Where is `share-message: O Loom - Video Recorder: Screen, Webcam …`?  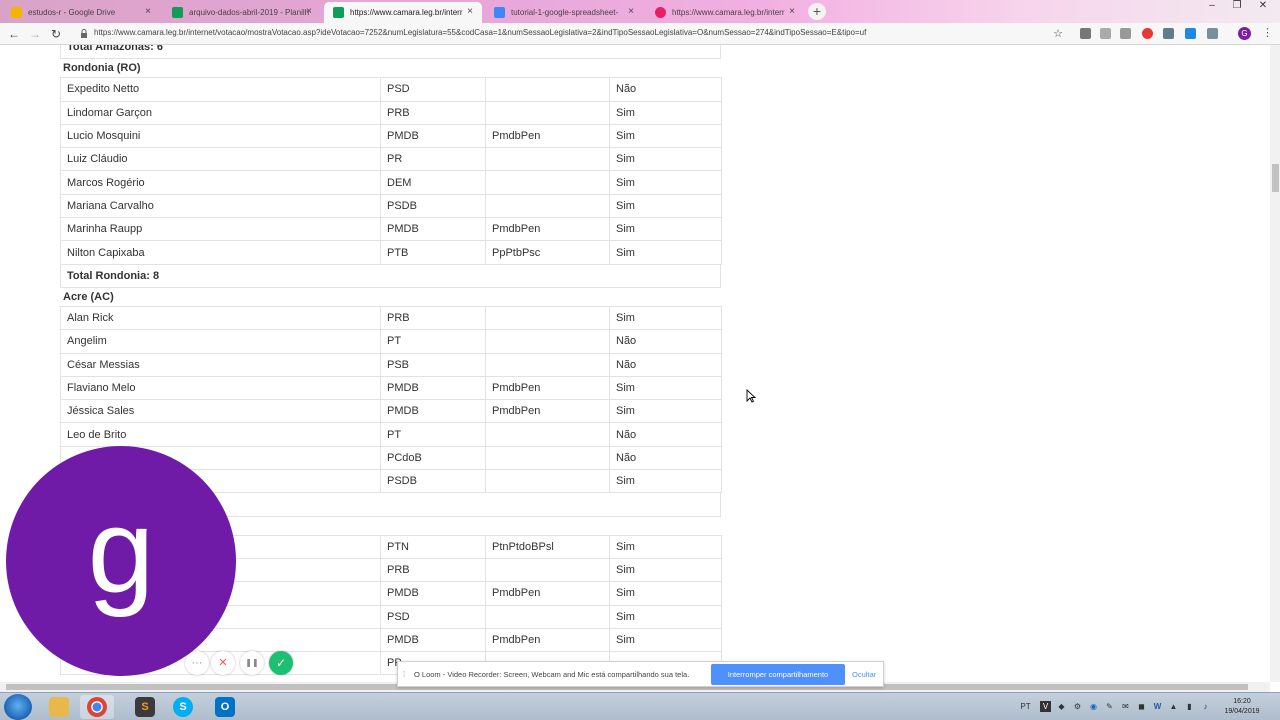 share-message: O Loom - Video Recorder: Screen, Webcam … is located at coordinates (552, 674).